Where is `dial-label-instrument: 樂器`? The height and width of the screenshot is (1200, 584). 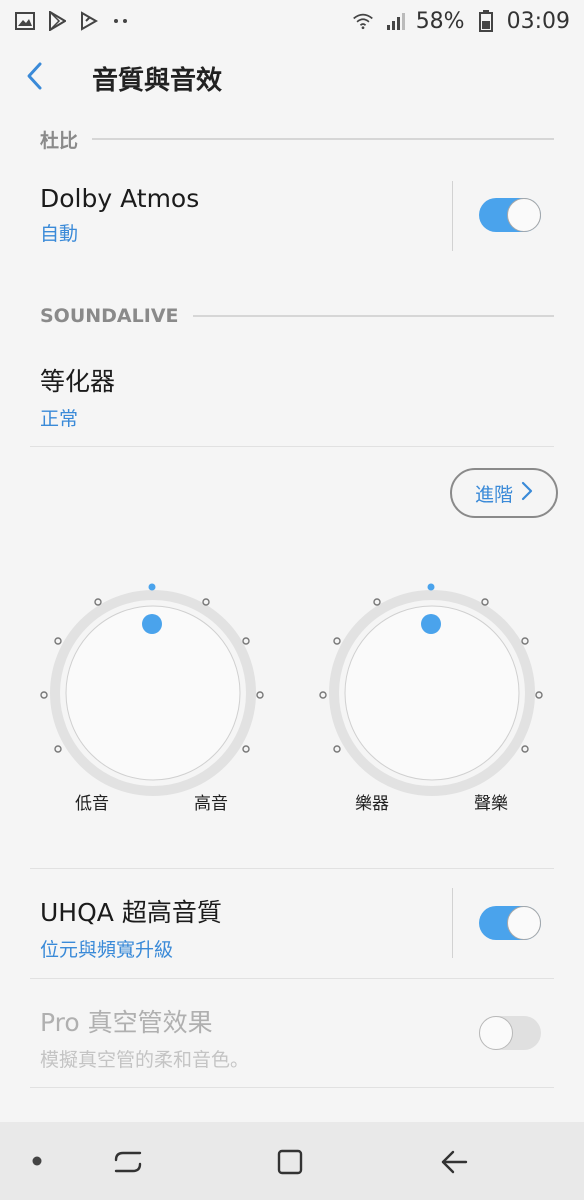
dial-label-instrument: 樂器 is located at coordinates (372, 804).